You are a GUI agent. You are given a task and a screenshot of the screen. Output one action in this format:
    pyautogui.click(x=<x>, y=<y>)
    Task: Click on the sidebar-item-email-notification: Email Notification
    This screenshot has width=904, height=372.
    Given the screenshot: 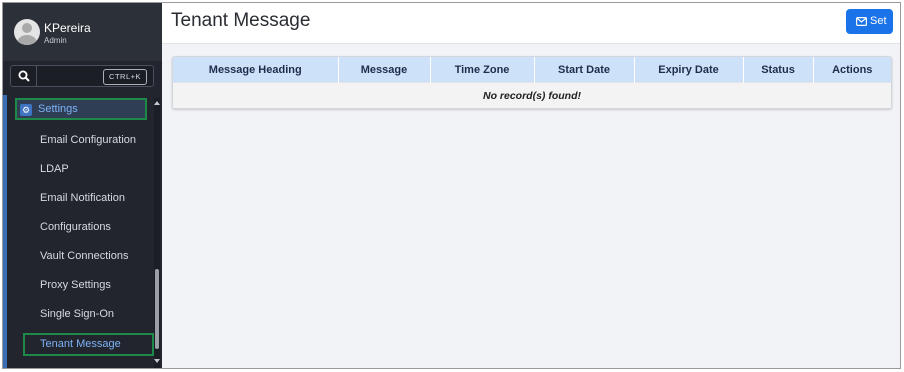 What is the action you would take?
    pyautogui.click(x=82, y=198)
    